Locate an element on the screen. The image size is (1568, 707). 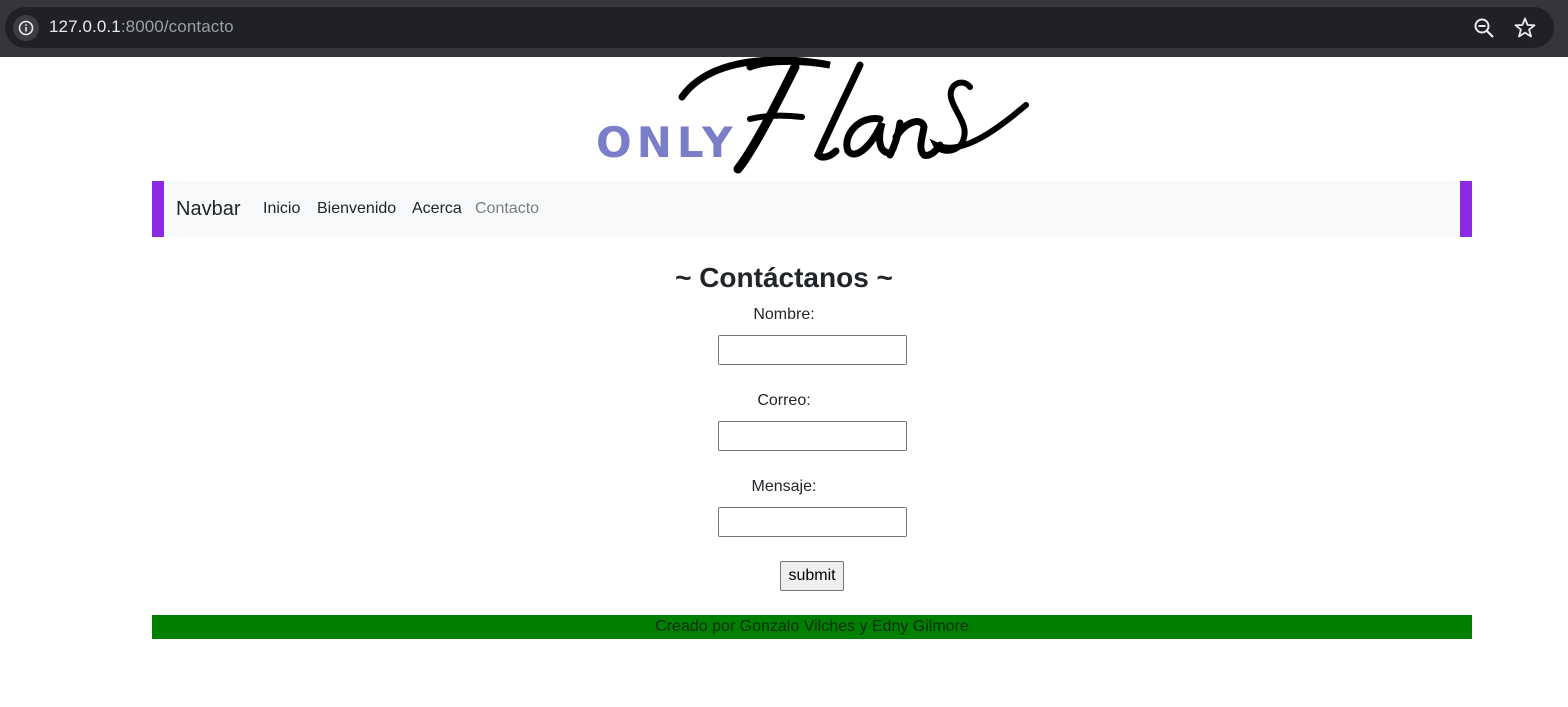
nombre-label: Nombre: is located at coordinates (784, 314).